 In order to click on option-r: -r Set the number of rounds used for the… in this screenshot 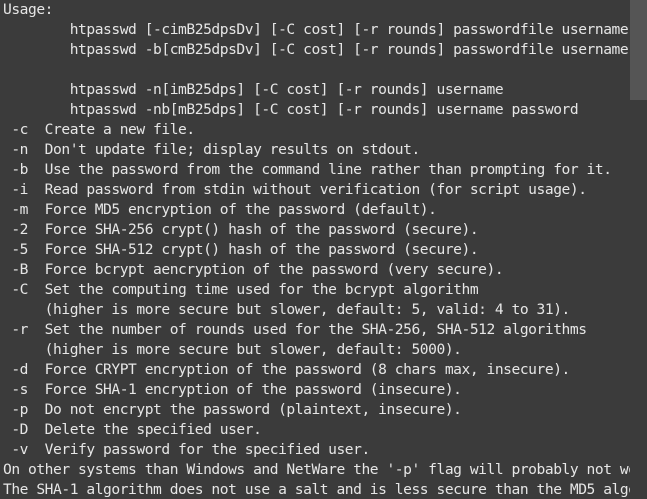, I will do `click(295, 329)`.